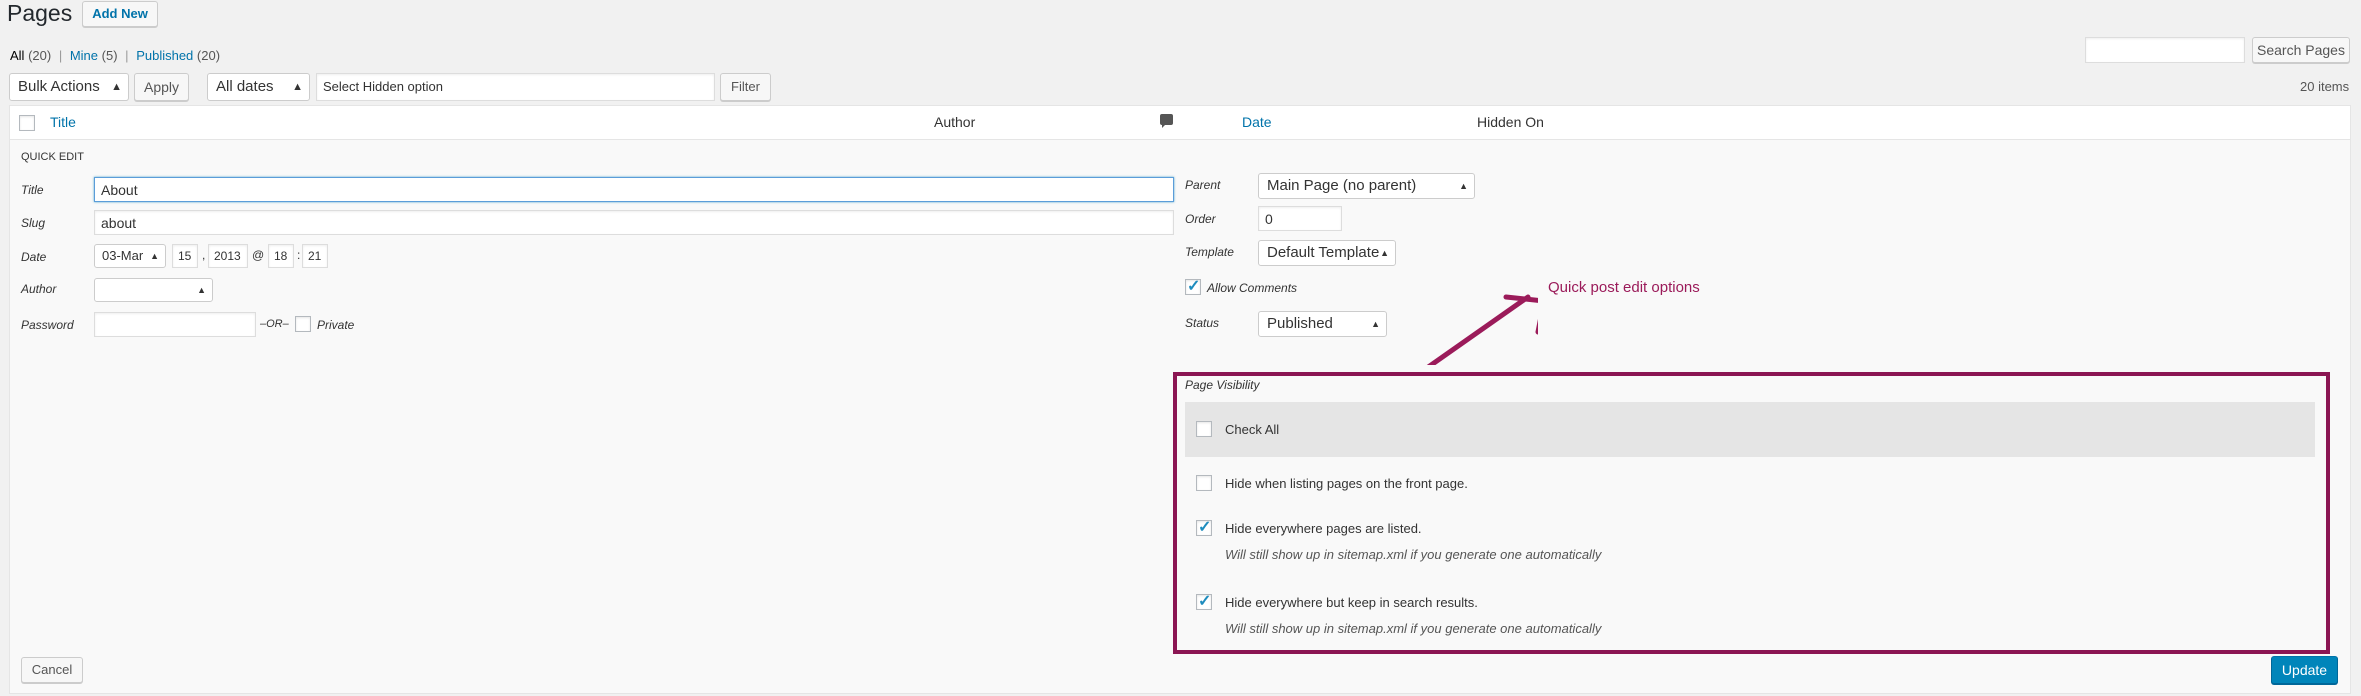 Image resolution: width=2361 pixels, height=696 pixels. I want to click on hidden-option-select: Select Hidden option, so click(515, 87).